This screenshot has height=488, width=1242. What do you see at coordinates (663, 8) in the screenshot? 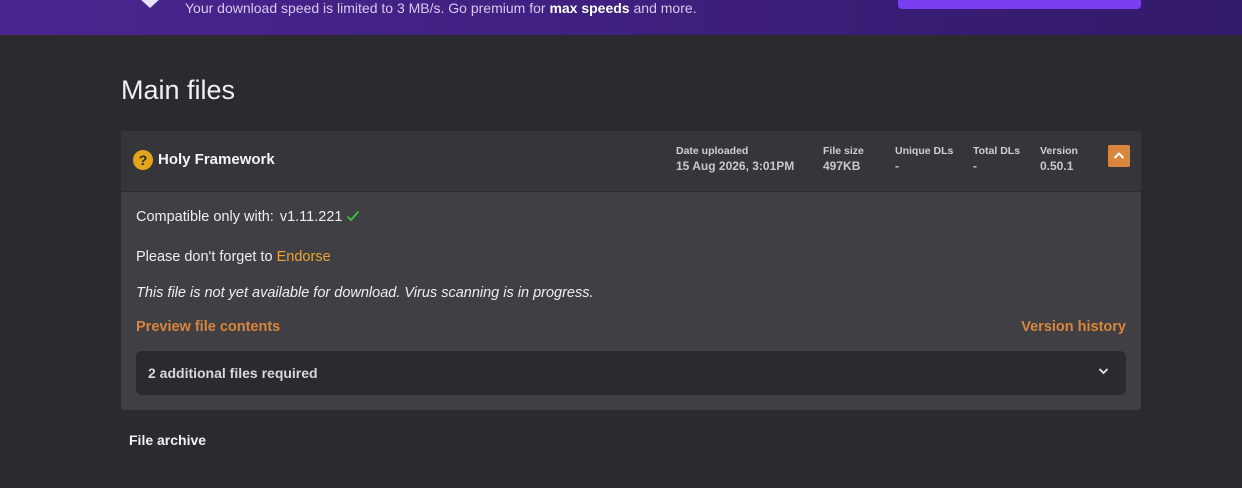
I see `banner-text-end: and more.` at bounding box center [663, 8].